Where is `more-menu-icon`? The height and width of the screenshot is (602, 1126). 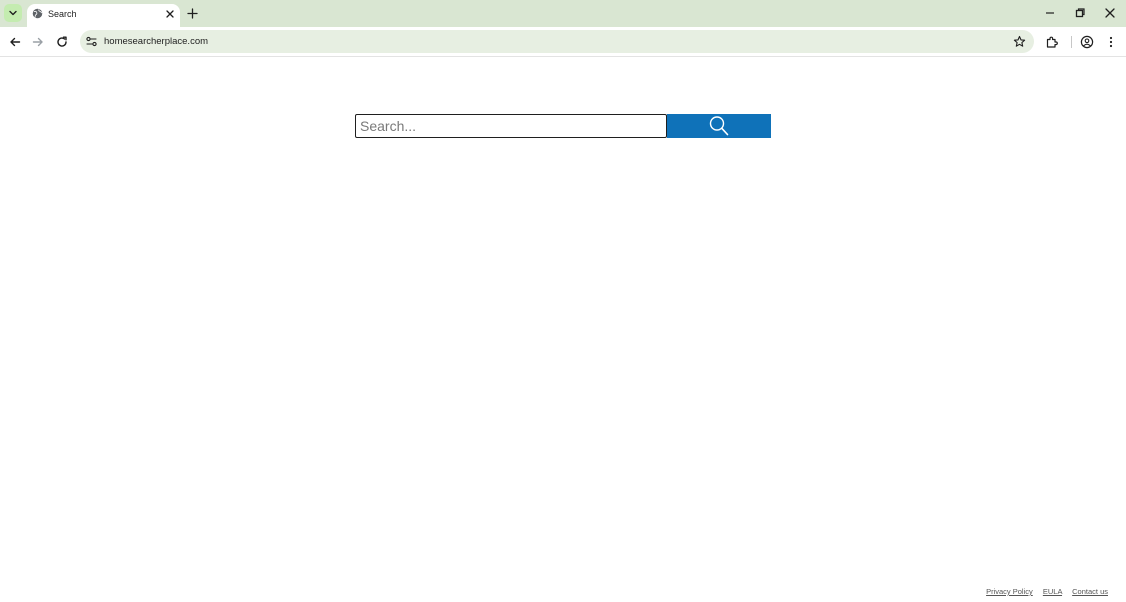 more-menu-icon is located at coordinates (1111, 42).